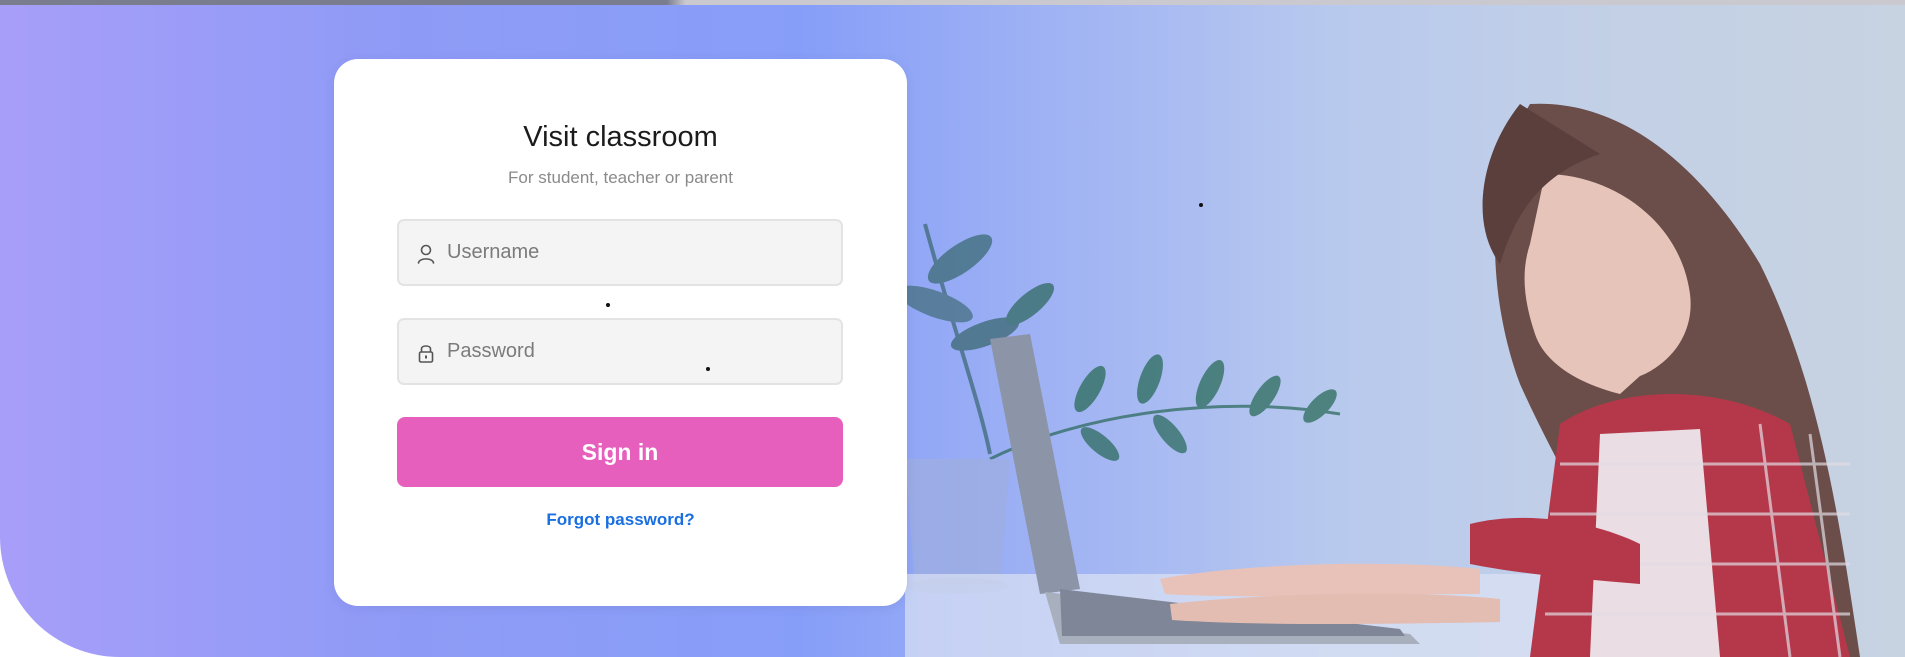 Image resolution: width=1905 pixels, height=657 pixels. I want to click on page-subtitle: For student, teacher or parent, so click(620, 177).